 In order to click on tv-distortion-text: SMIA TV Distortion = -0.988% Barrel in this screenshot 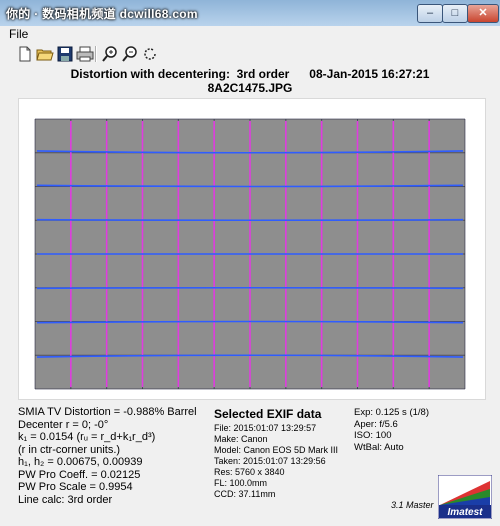, I will do `click(107, 412)`.